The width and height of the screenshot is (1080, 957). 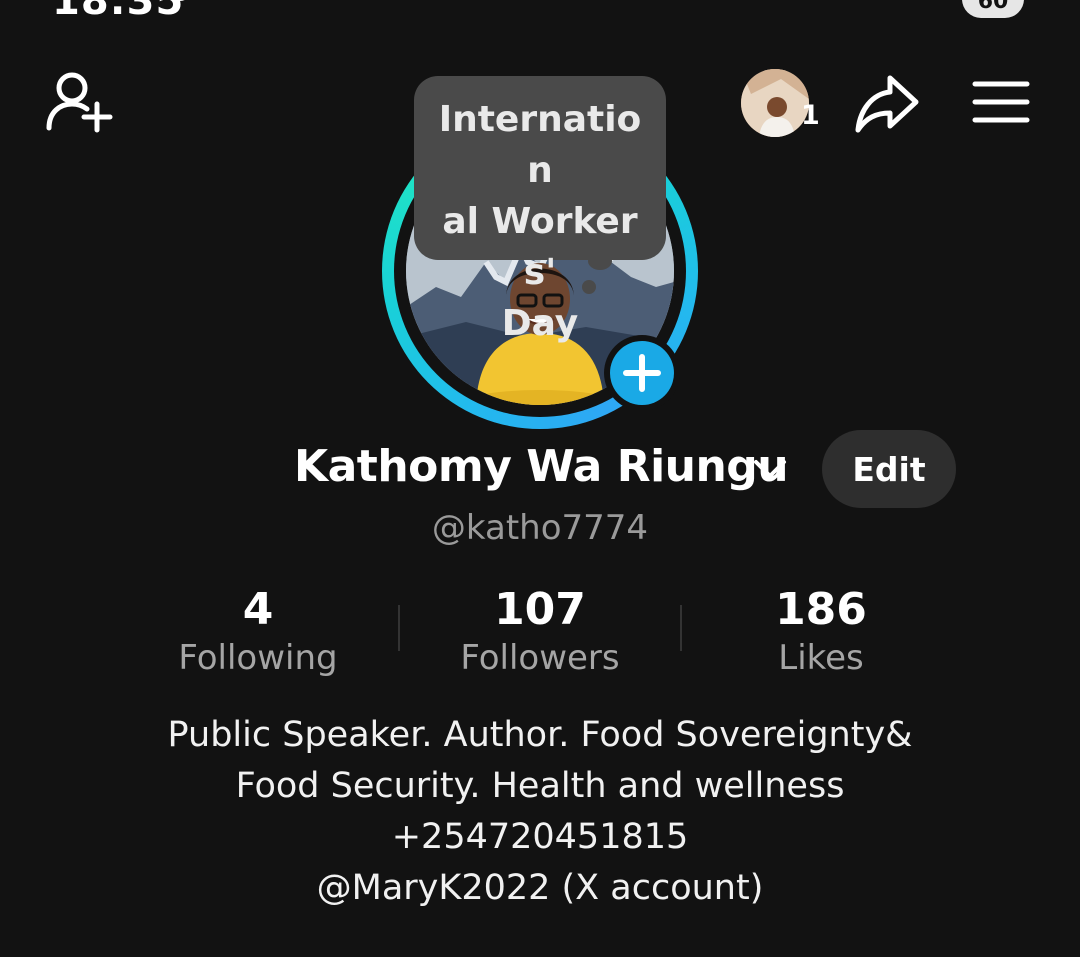 I want to click on stat-followers: 107 Followers, so click(x=540, y=632).